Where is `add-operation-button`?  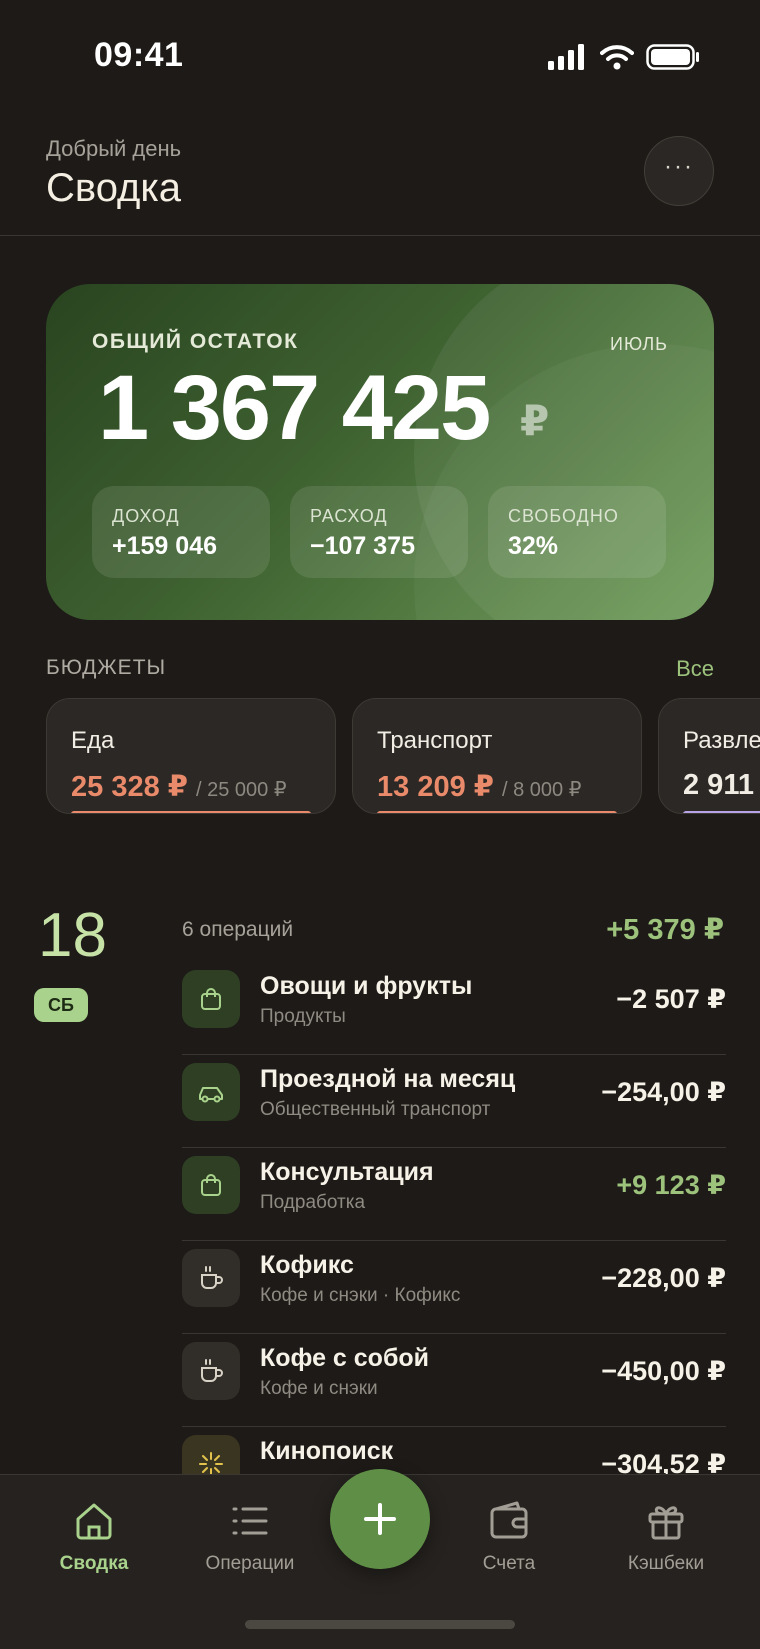 add-operation-button is located at coordinates (380, 1519).